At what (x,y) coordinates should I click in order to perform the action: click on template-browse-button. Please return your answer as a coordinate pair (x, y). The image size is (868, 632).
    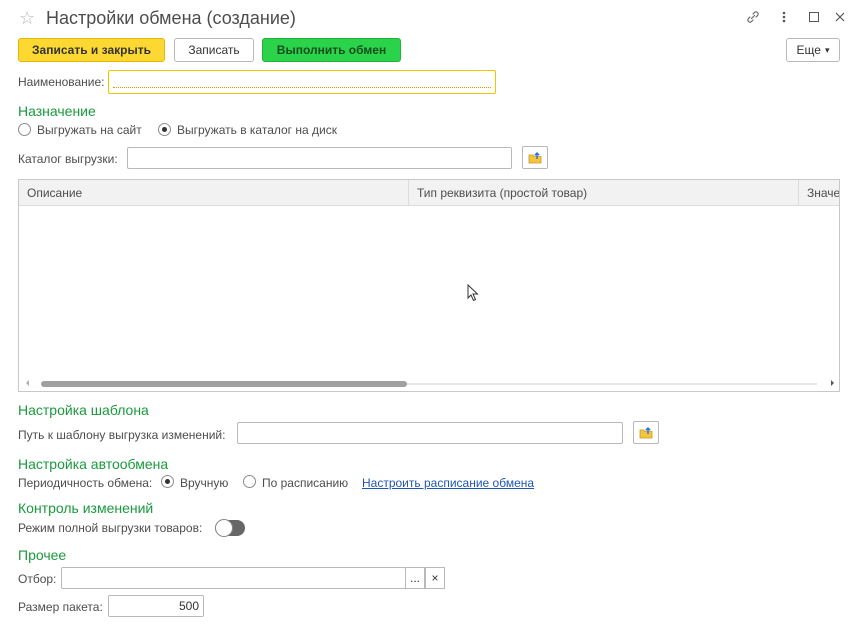
    Looking at the image, I should click on (646, 432).